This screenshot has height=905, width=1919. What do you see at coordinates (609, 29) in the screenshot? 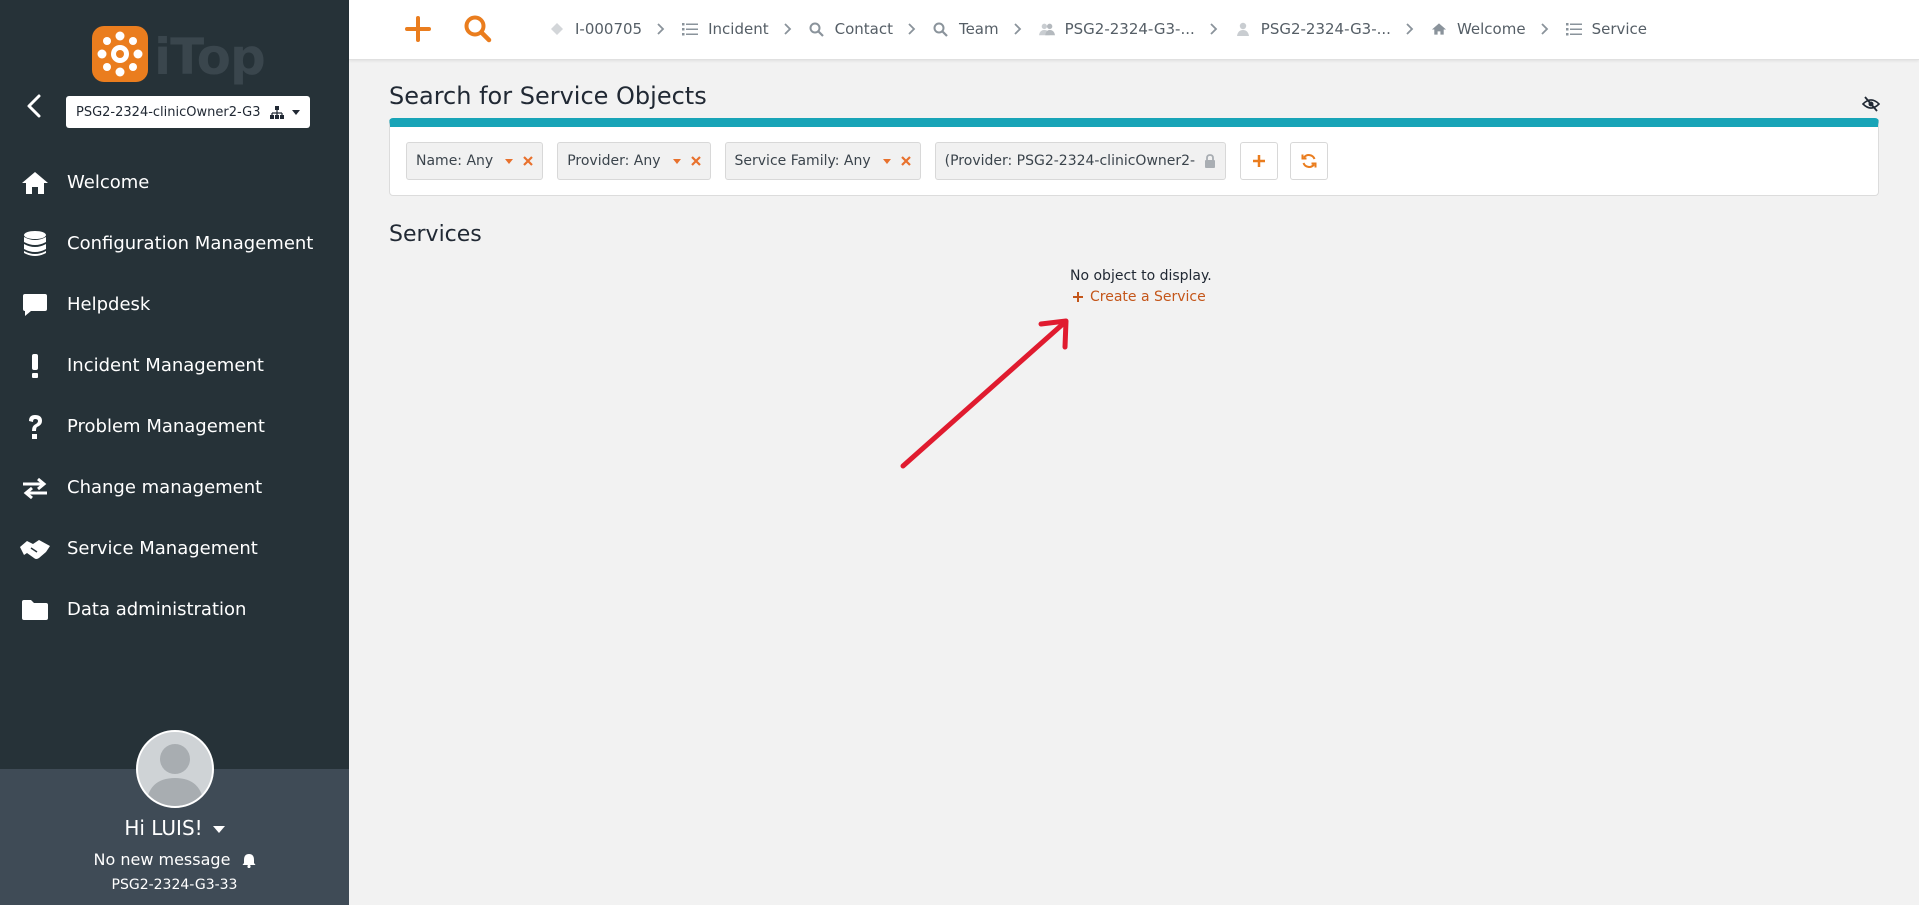
I see `breadcrumb-label: I-000705` at bounding box center [609, 29].